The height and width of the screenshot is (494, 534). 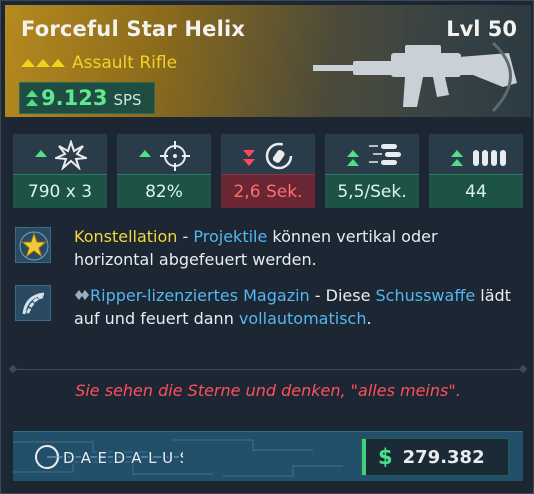 What do you see at coordinates (385, 457) in the screenshot?
I see `currency-icon: $` at bounding box center [385, 457].